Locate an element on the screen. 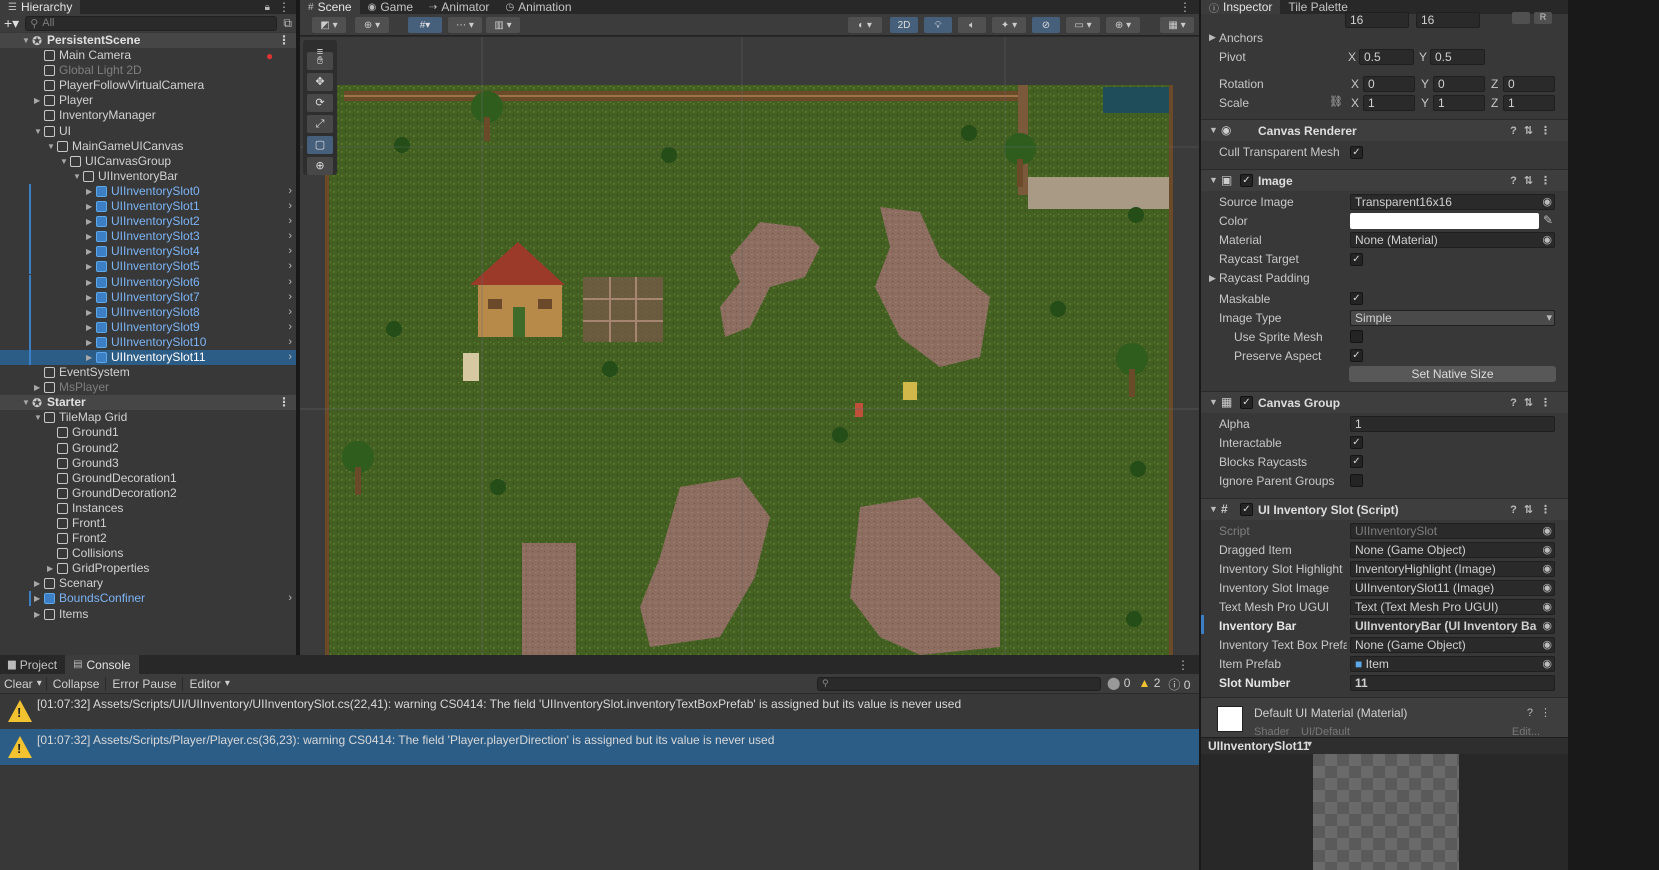 The height and width of the screenshot is (870, 1659). mode-2d-toggle: 2D is located at coordinates (904, 25).